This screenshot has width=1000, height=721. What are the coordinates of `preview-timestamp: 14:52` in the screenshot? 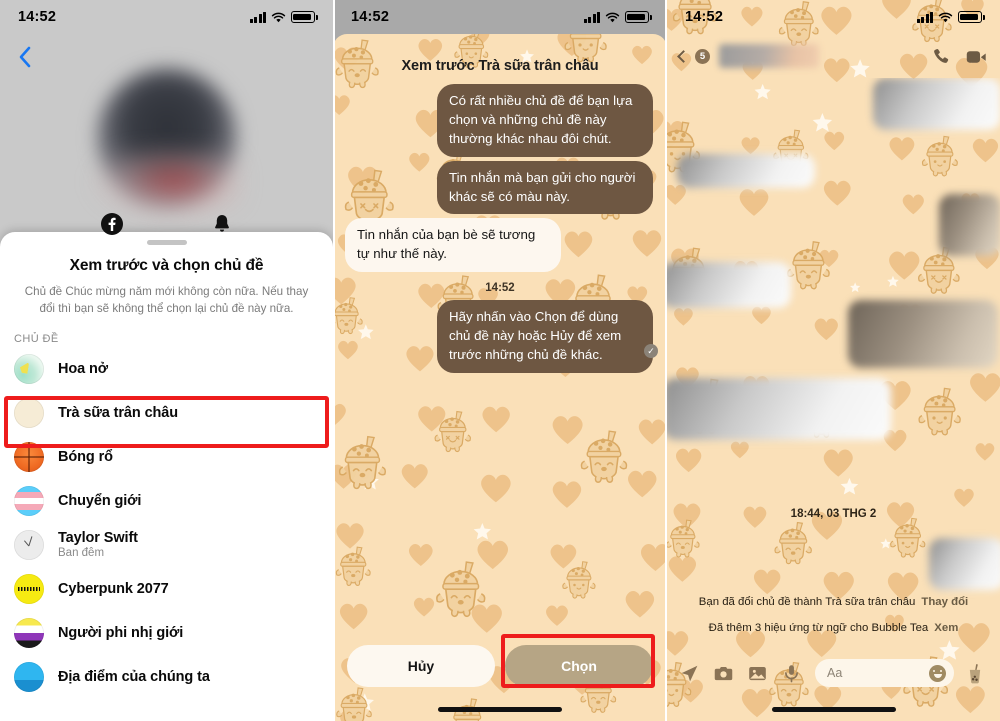 It's located at (500, 288).